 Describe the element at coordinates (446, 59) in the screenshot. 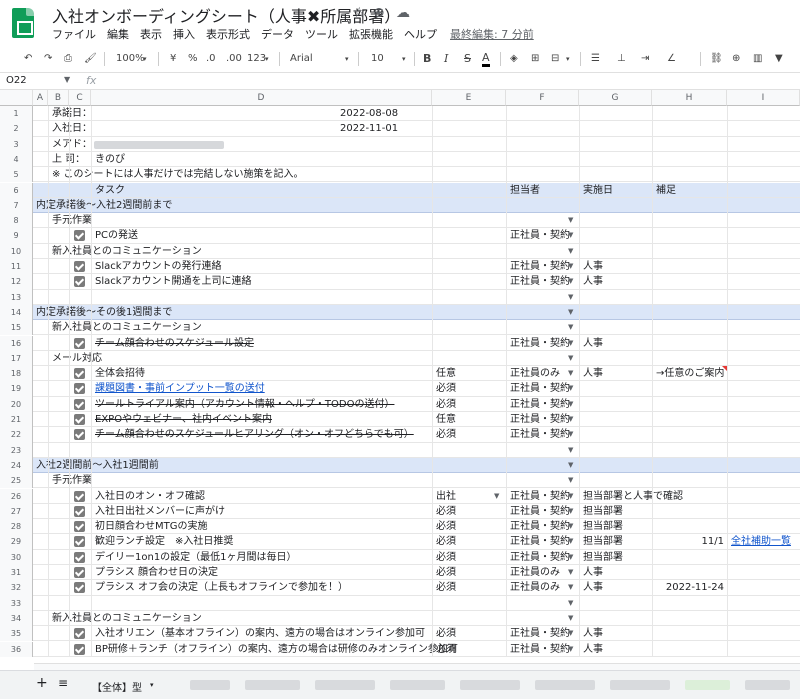

I see `italic-button: I` at that location.